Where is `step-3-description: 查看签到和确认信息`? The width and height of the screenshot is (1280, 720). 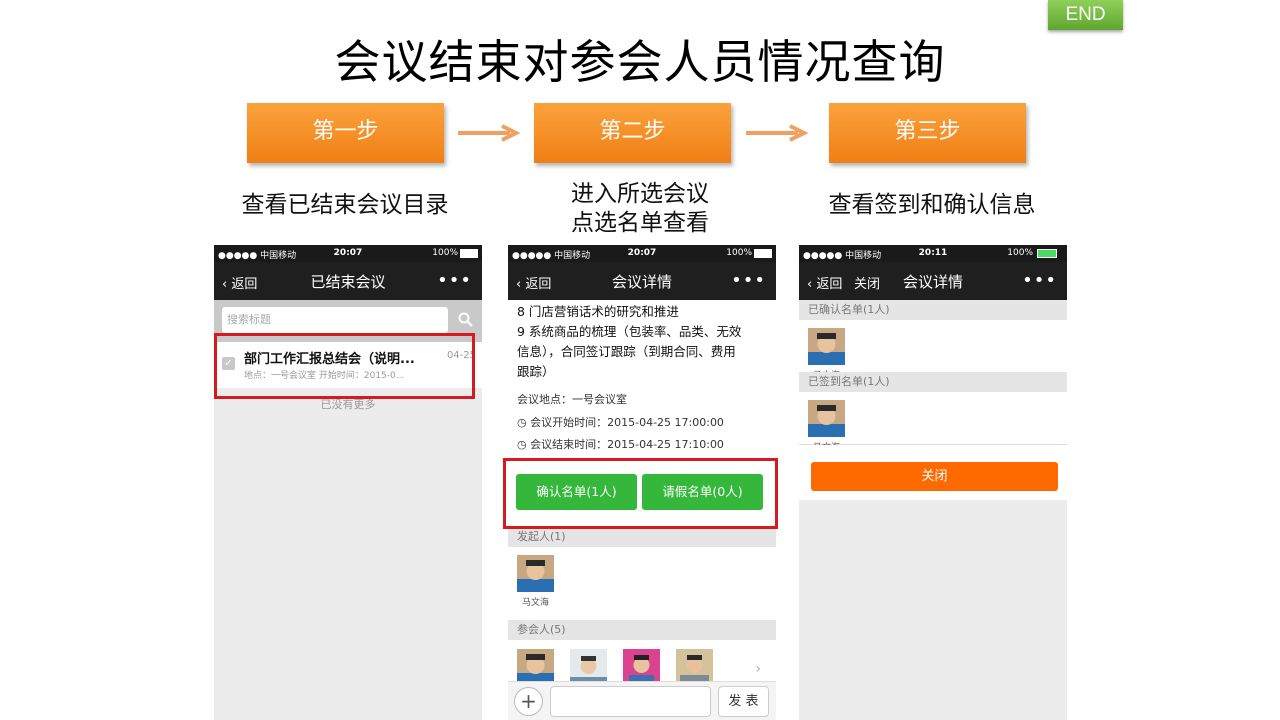
step-3-description: 查看签到和确认信息 is located at coordinates (932, 205).